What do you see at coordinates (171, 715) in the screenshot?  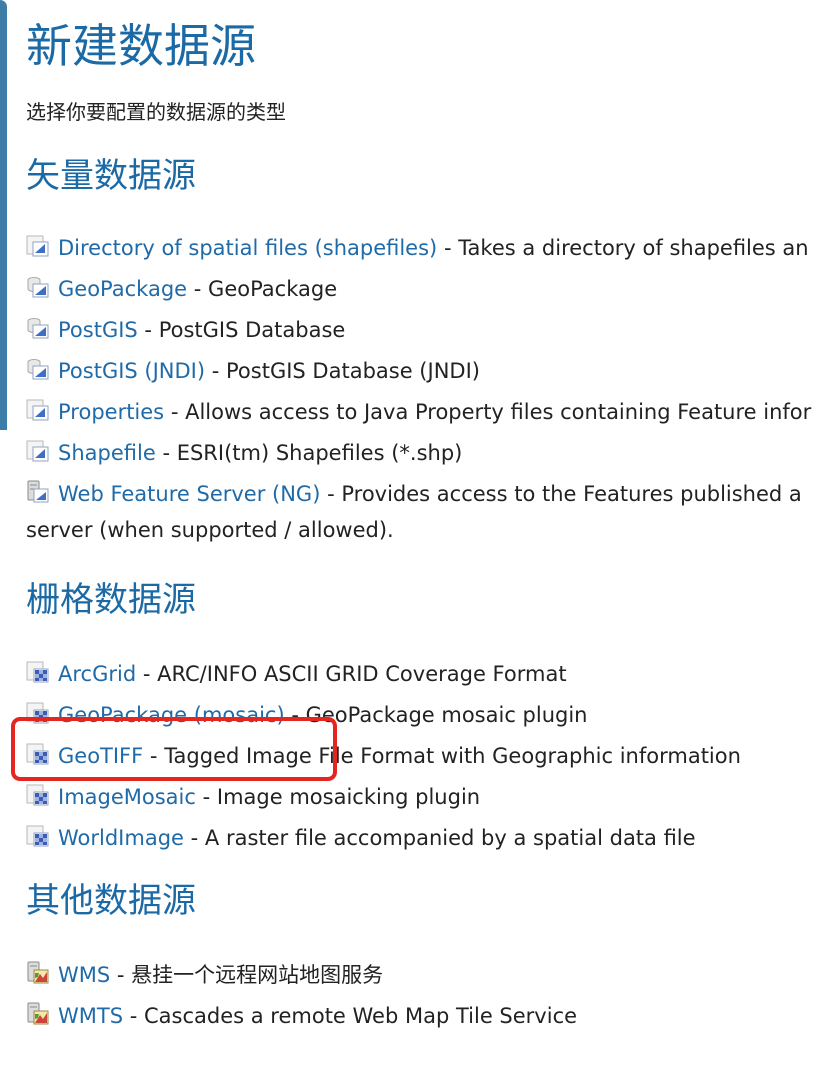 I see `store-type-link: GeoPackage (mosaic)` at bounding box center [171, 715].